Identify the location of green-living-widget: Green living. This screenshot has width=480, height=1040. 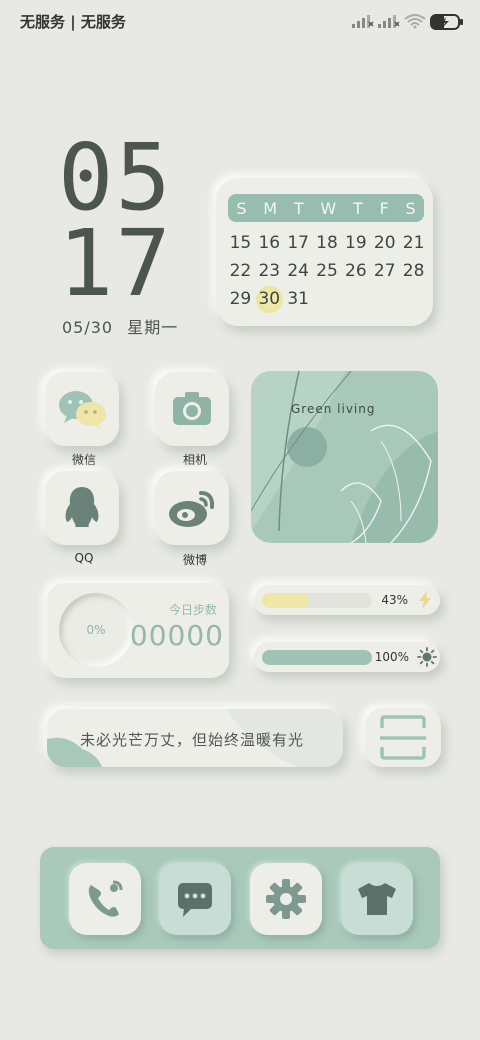
(344, 457).